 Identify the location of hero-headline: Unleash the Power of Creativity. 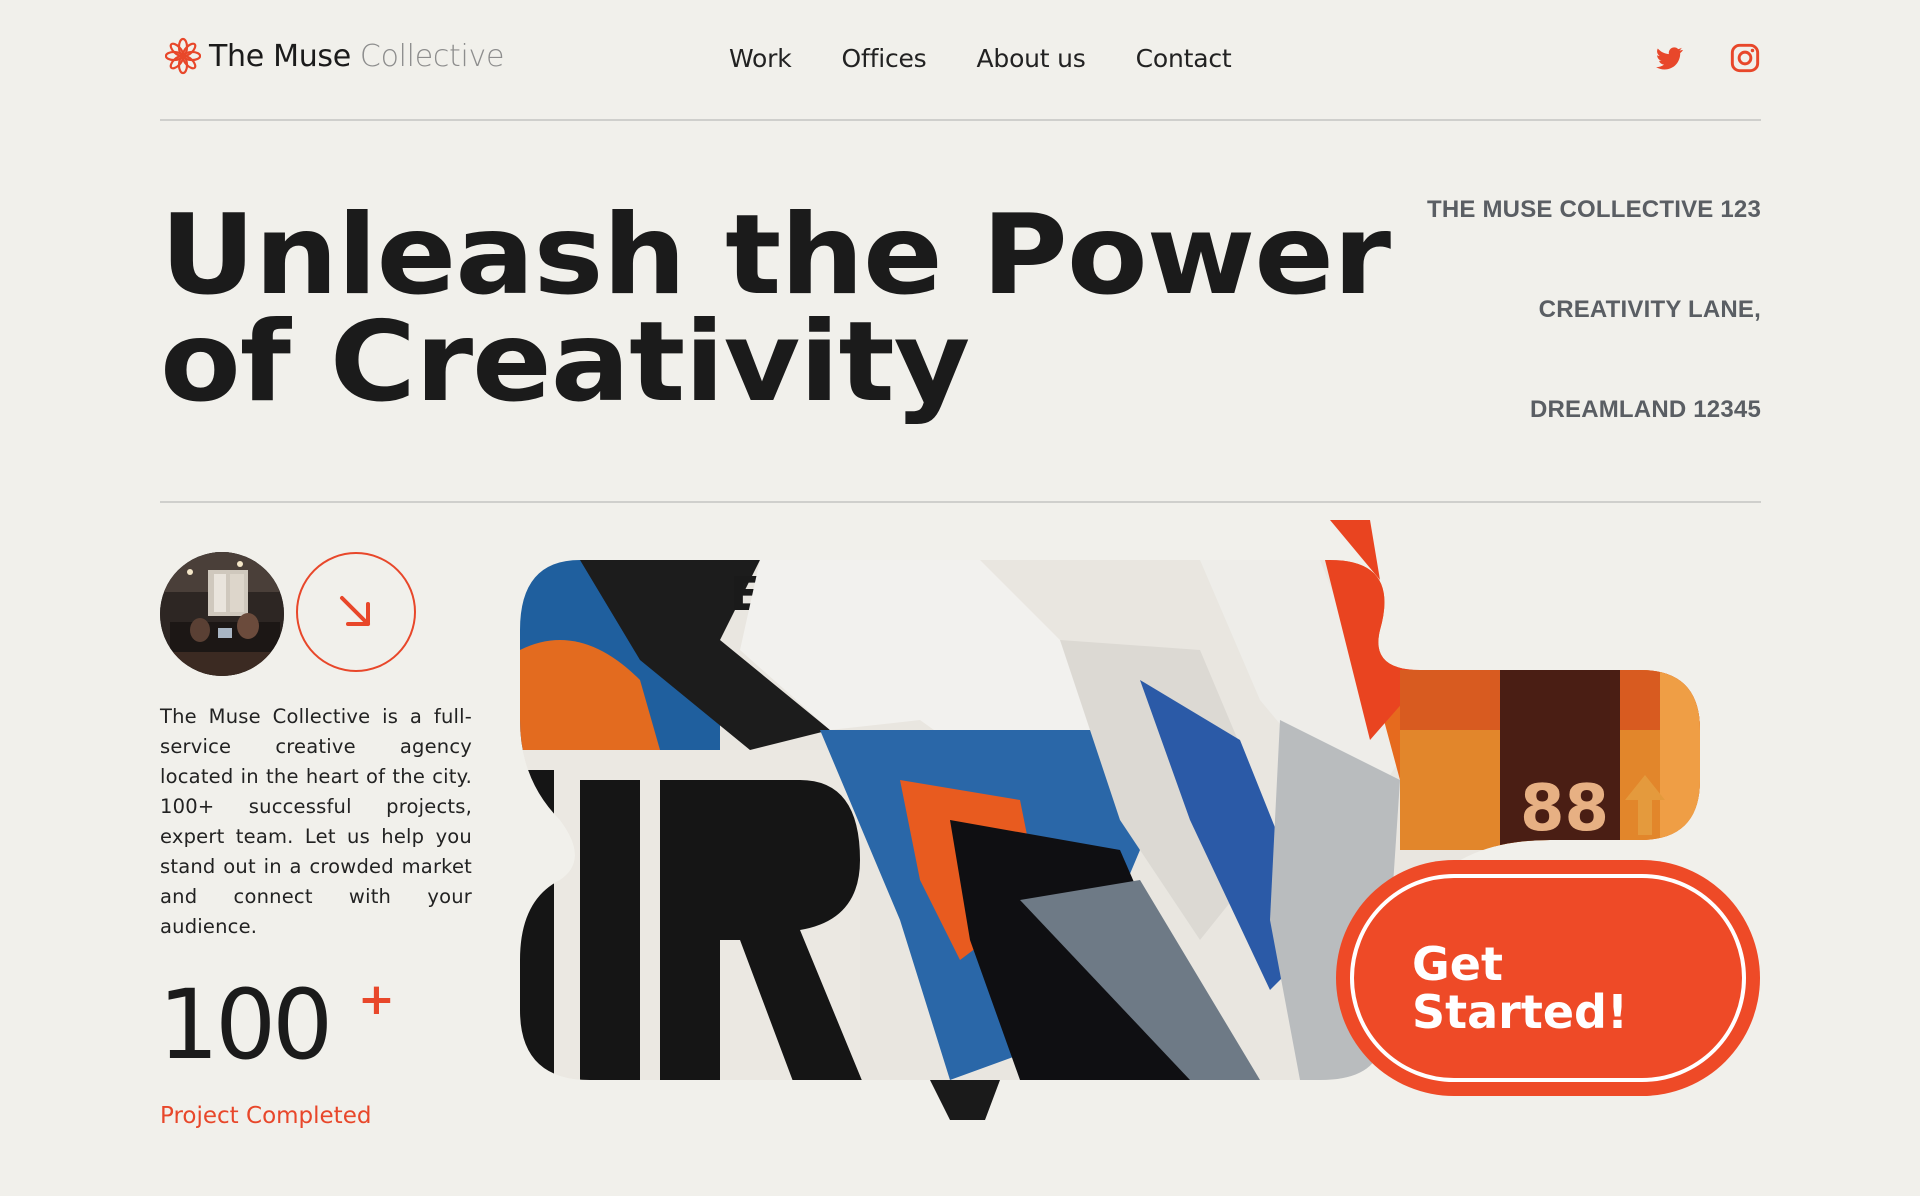
(775, 309).